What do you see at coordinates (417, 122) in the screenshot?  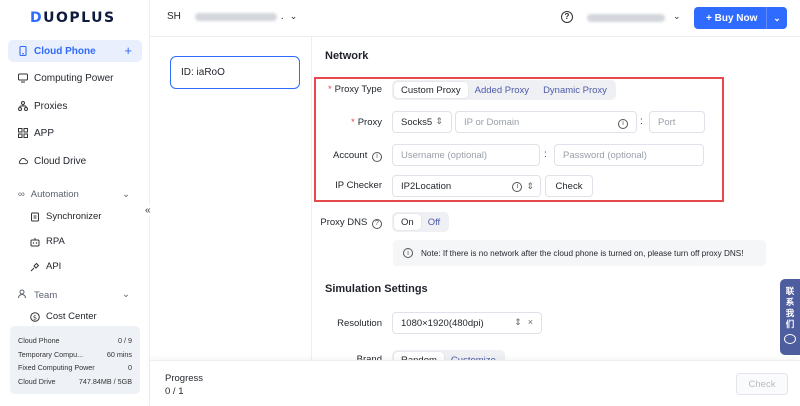 I see `proxy-protocol-value: Socks5` at bounding box center [417, 122].